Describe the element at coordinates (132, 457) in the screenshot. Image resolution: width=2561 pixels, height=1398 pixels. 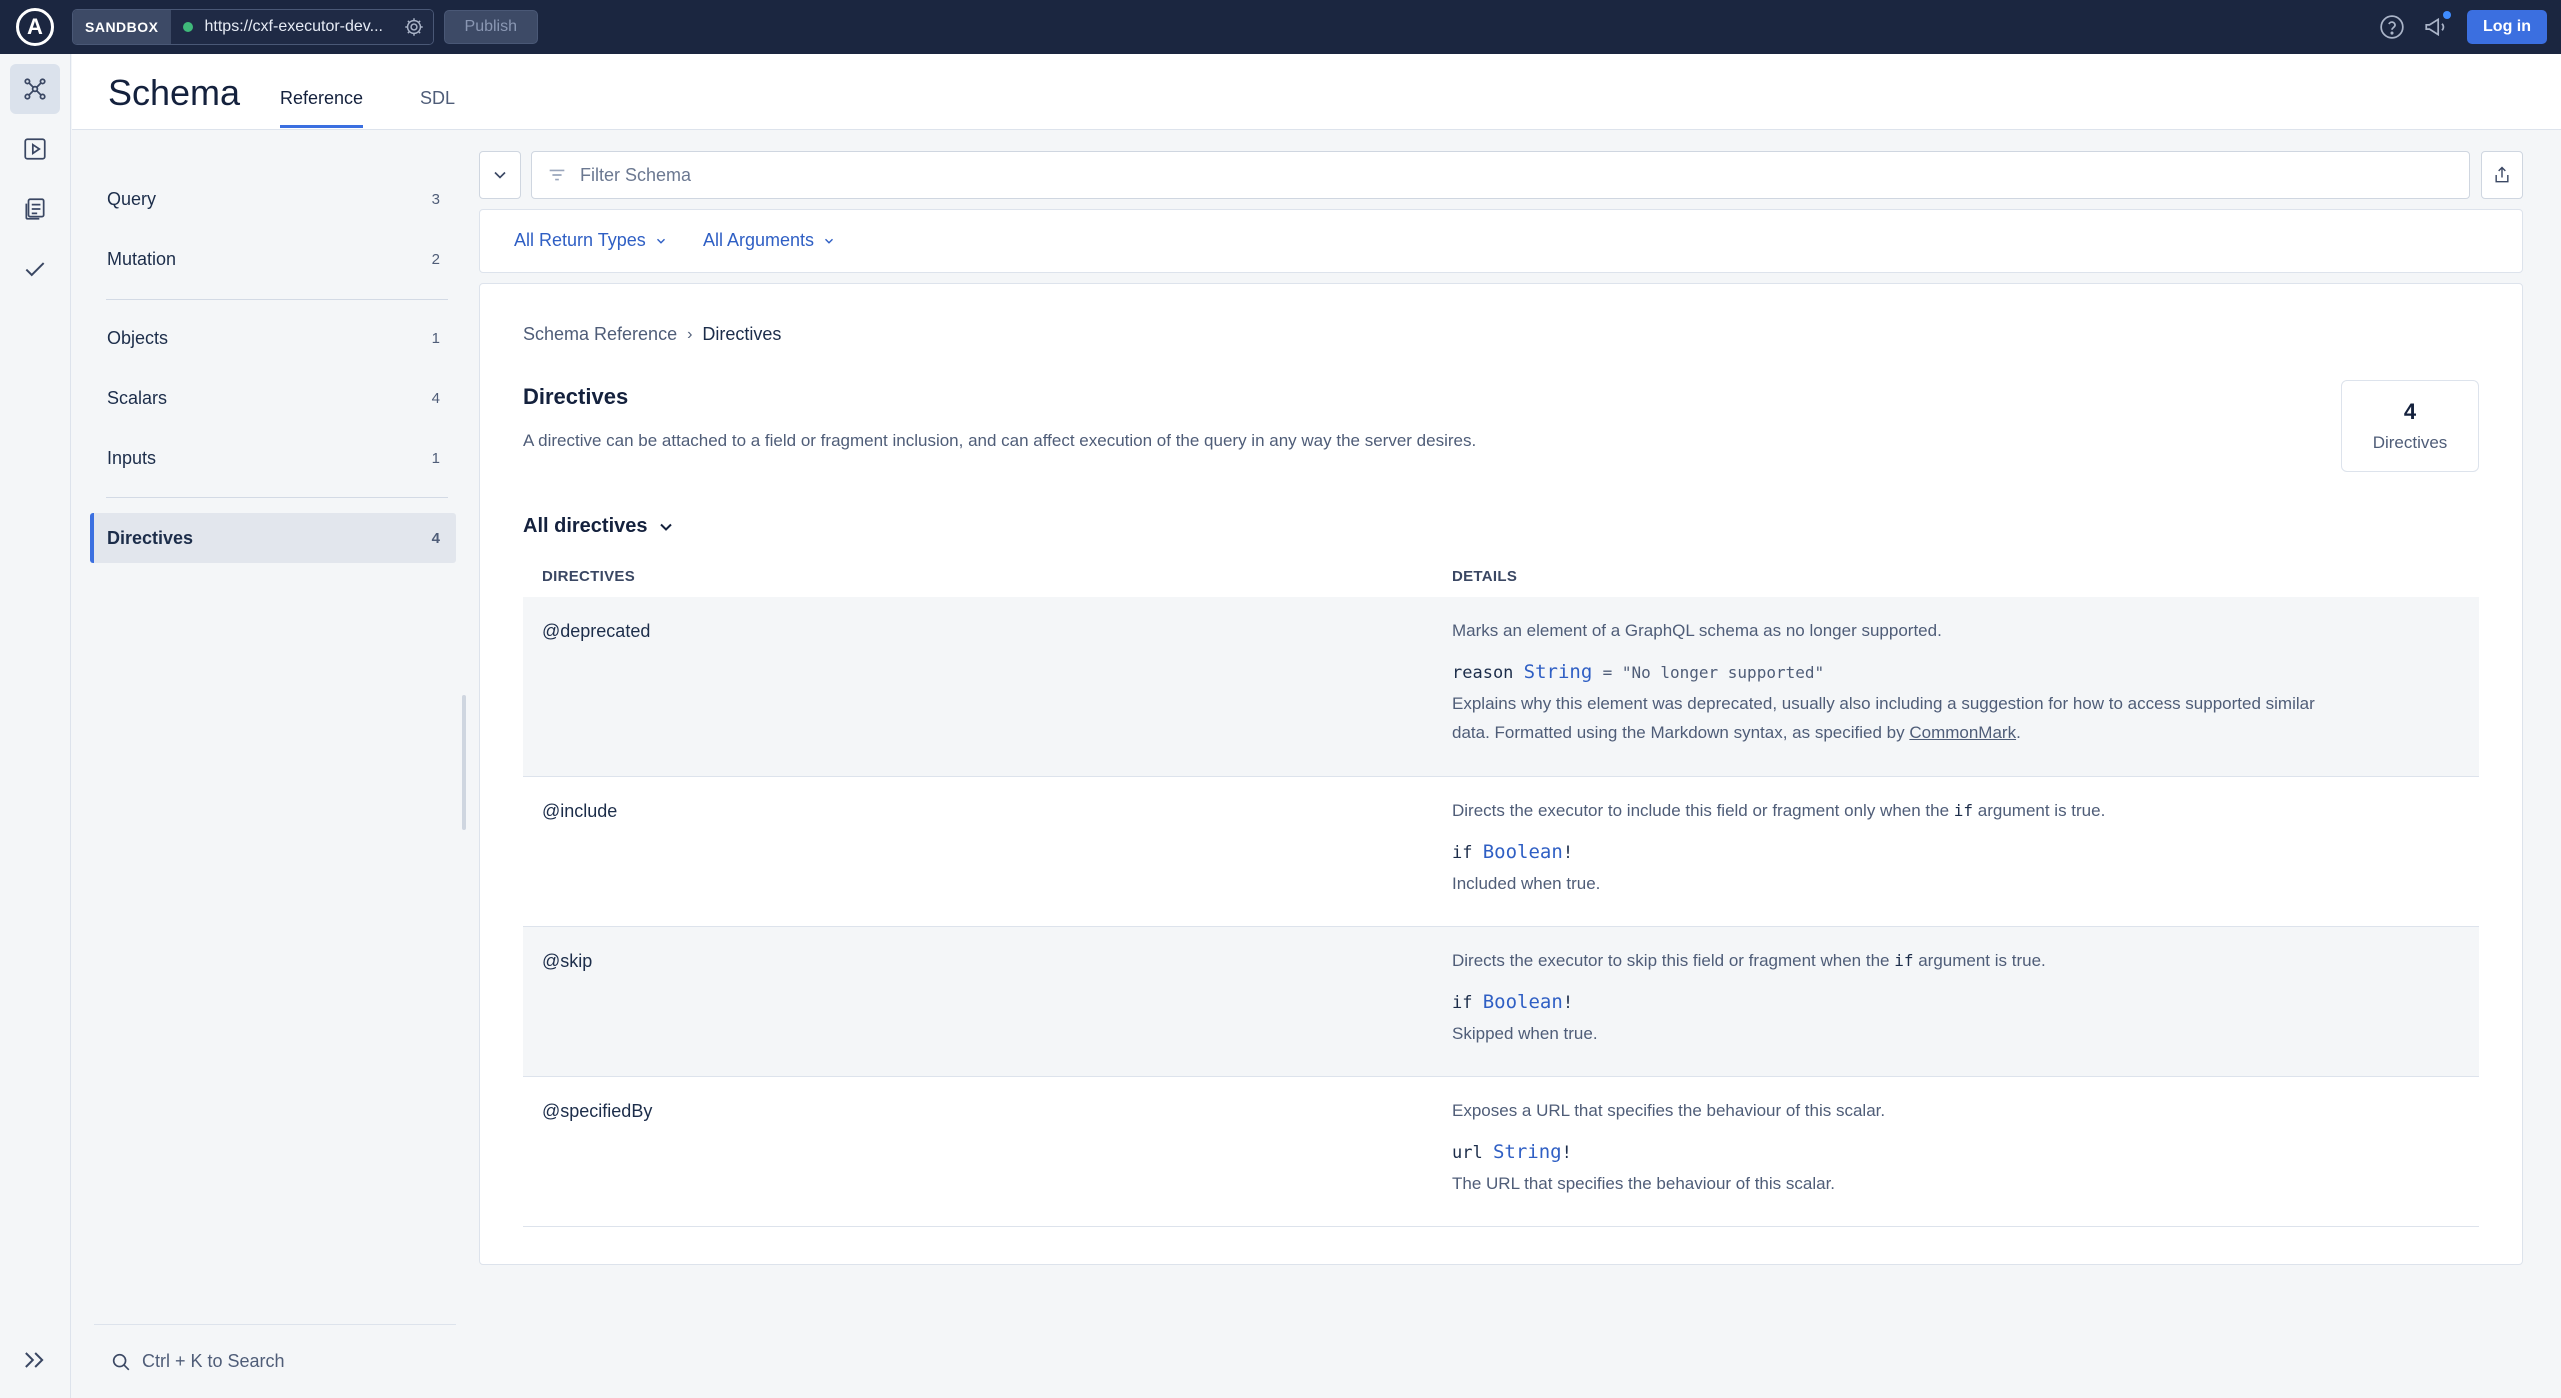
I see `sidebar-item-label: Inputs` at that location.